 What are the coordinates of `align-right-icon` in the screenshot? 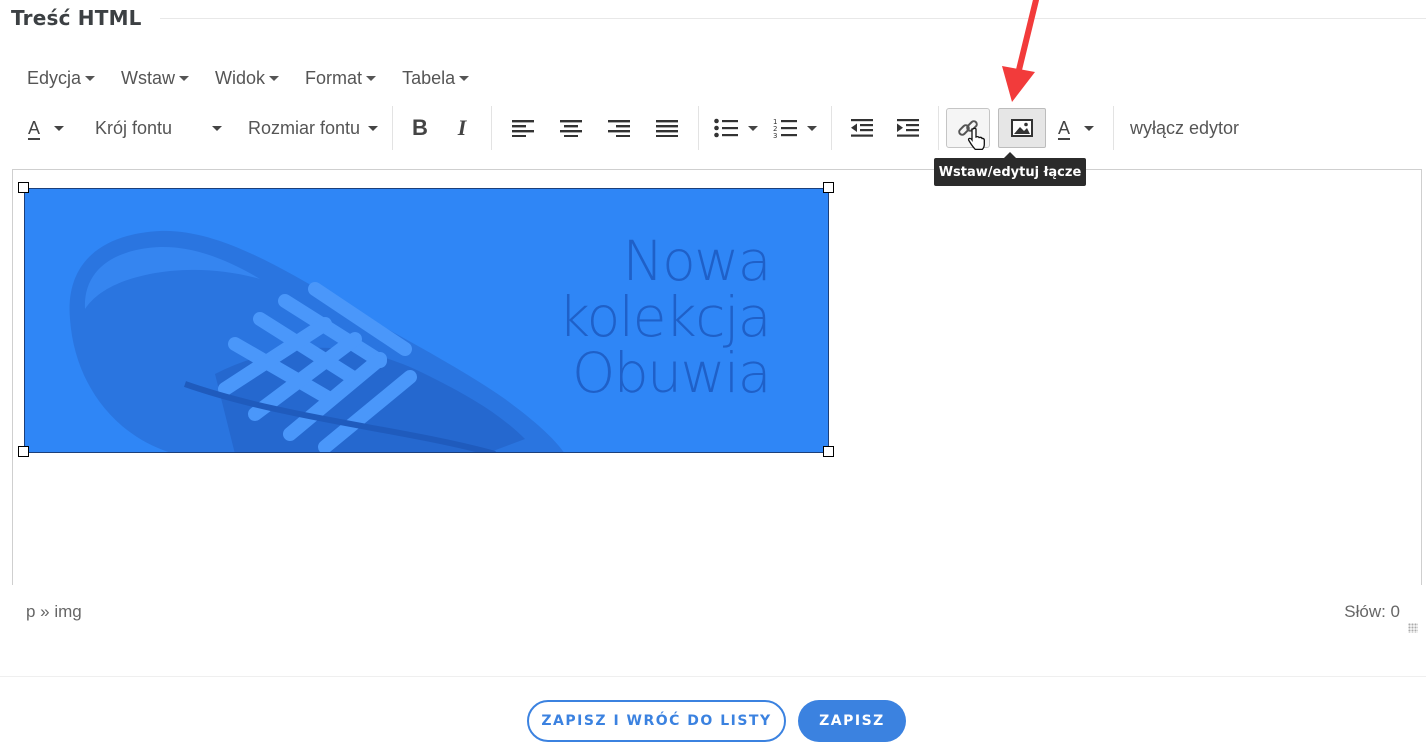 It's located at (619, 128).